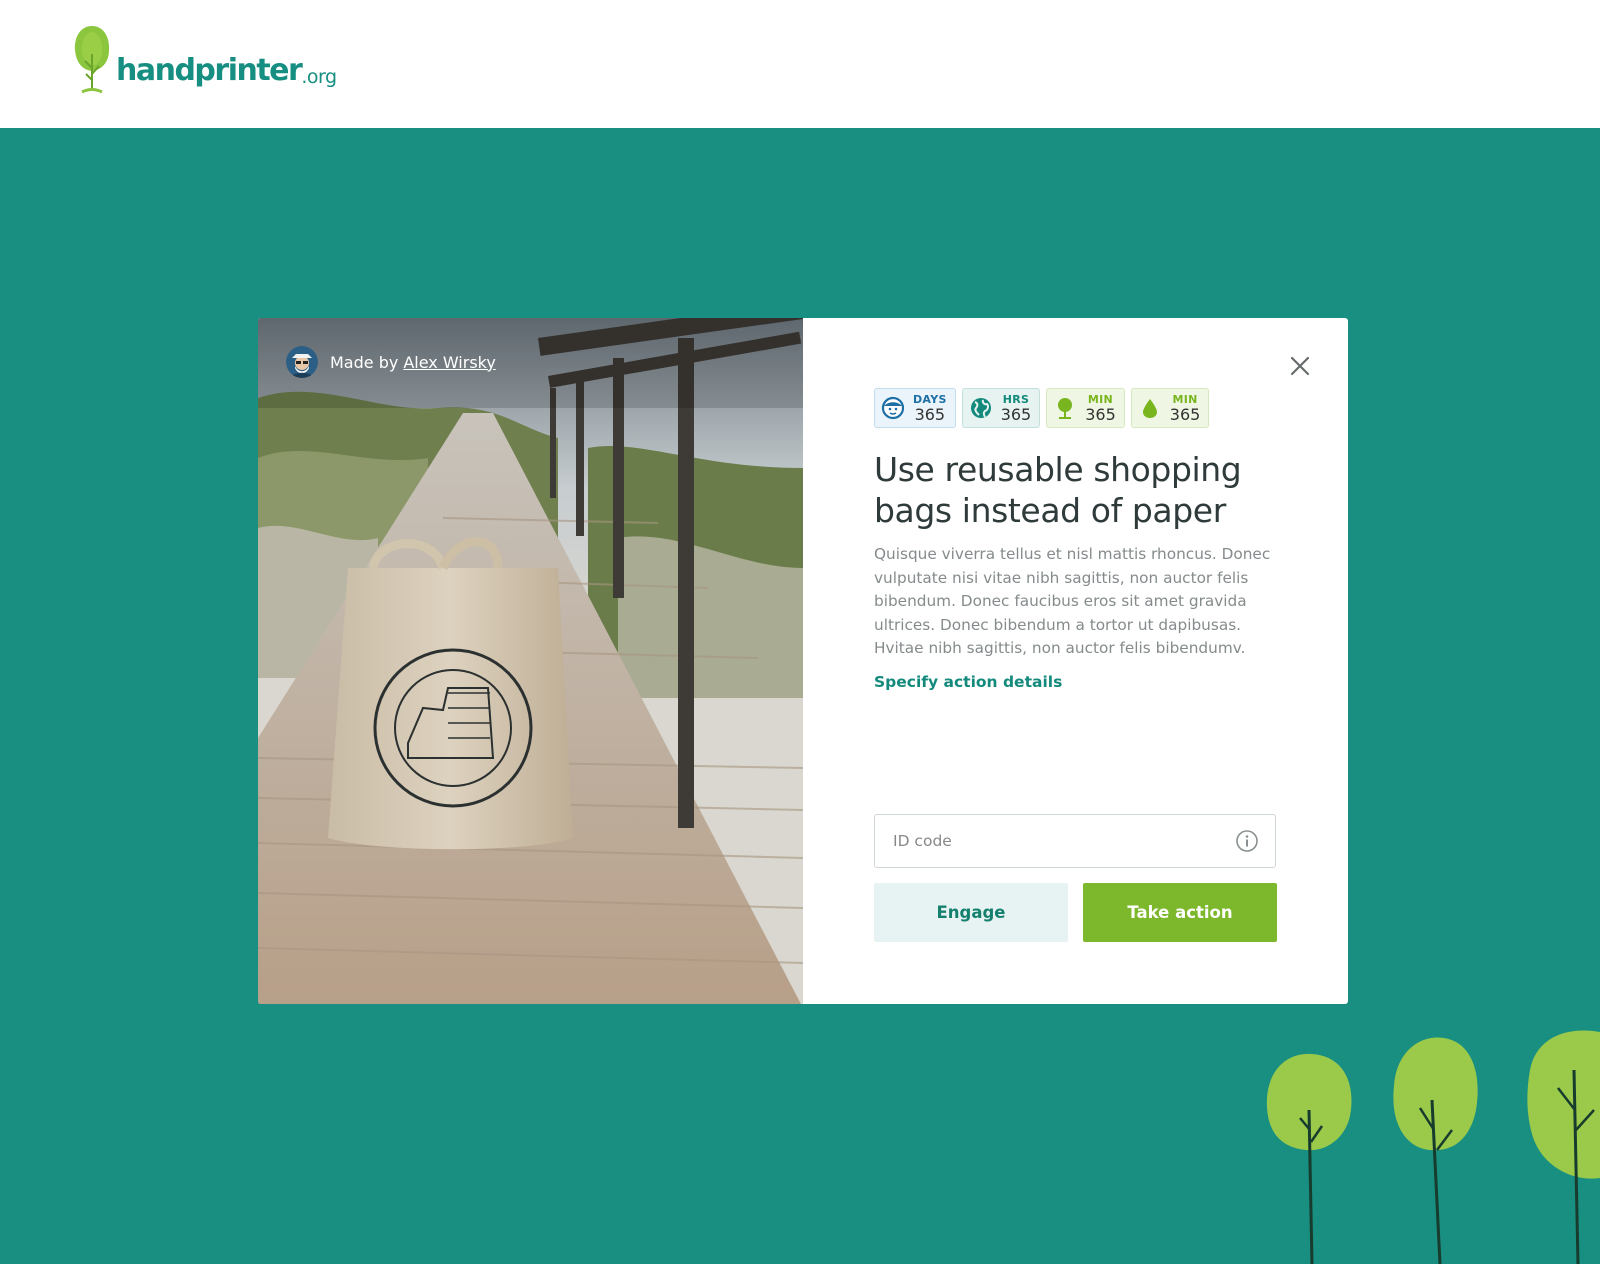 The height and width of the screenshot is (1264, 1600). I want to click on logo-domain-suffix: .org, so click(319, 77).